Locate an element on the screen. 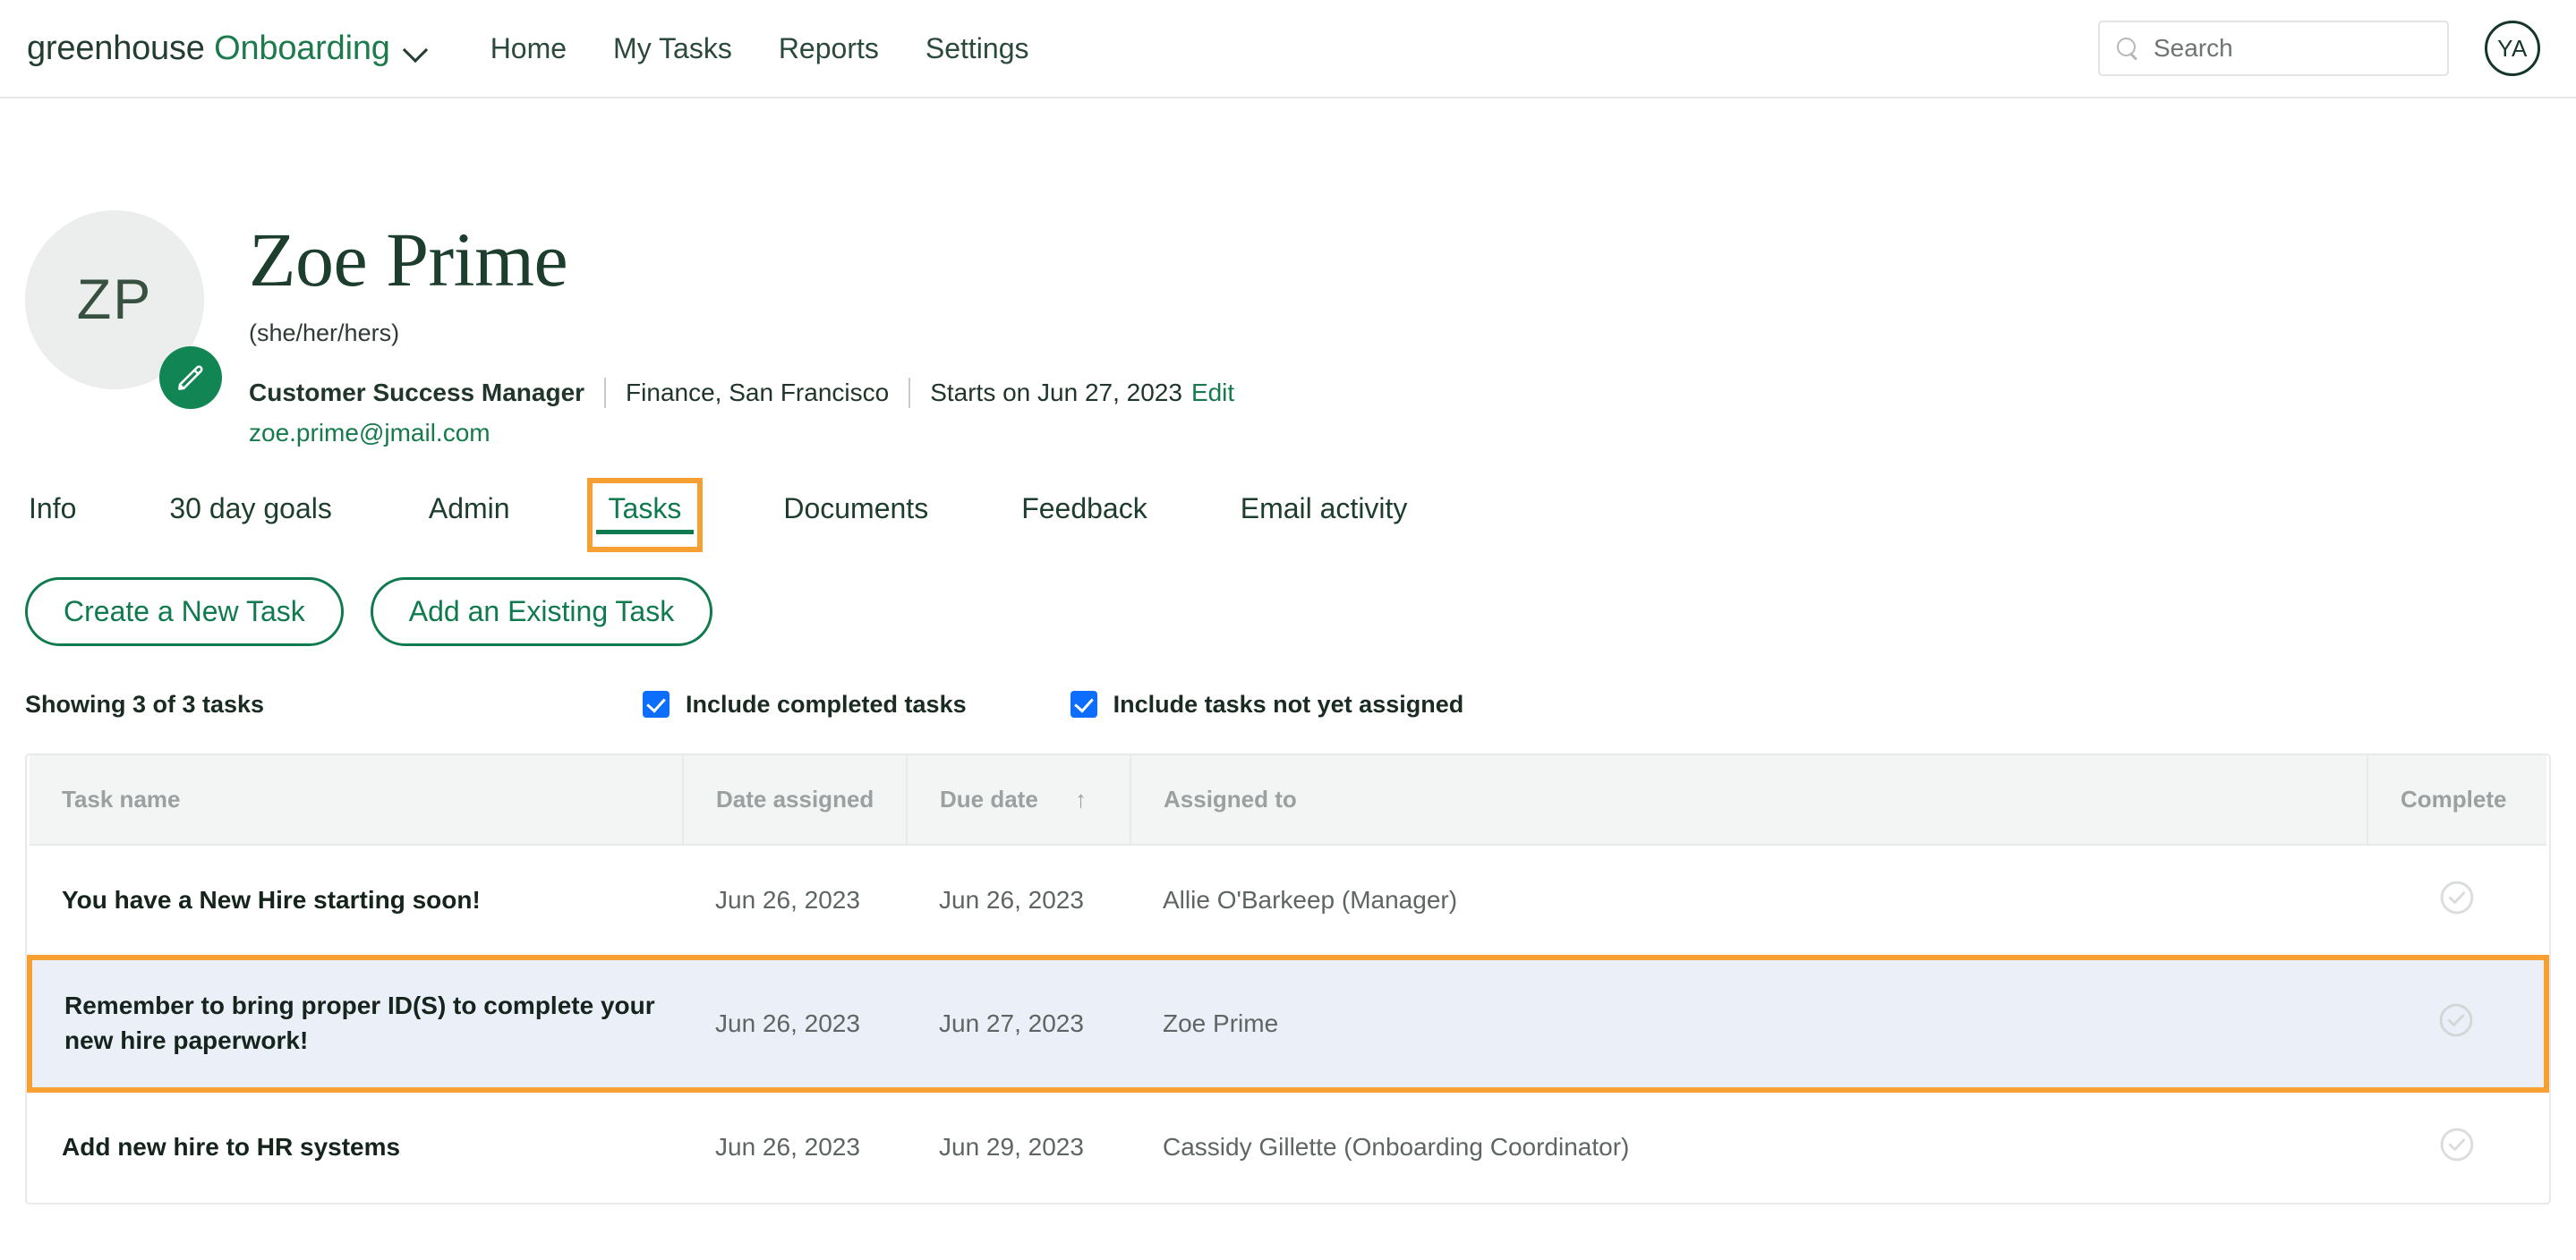 The height and width of the screenshot is (1260, 2576). tab-tasks-label: Tasks is located at coordinates (645, 508).